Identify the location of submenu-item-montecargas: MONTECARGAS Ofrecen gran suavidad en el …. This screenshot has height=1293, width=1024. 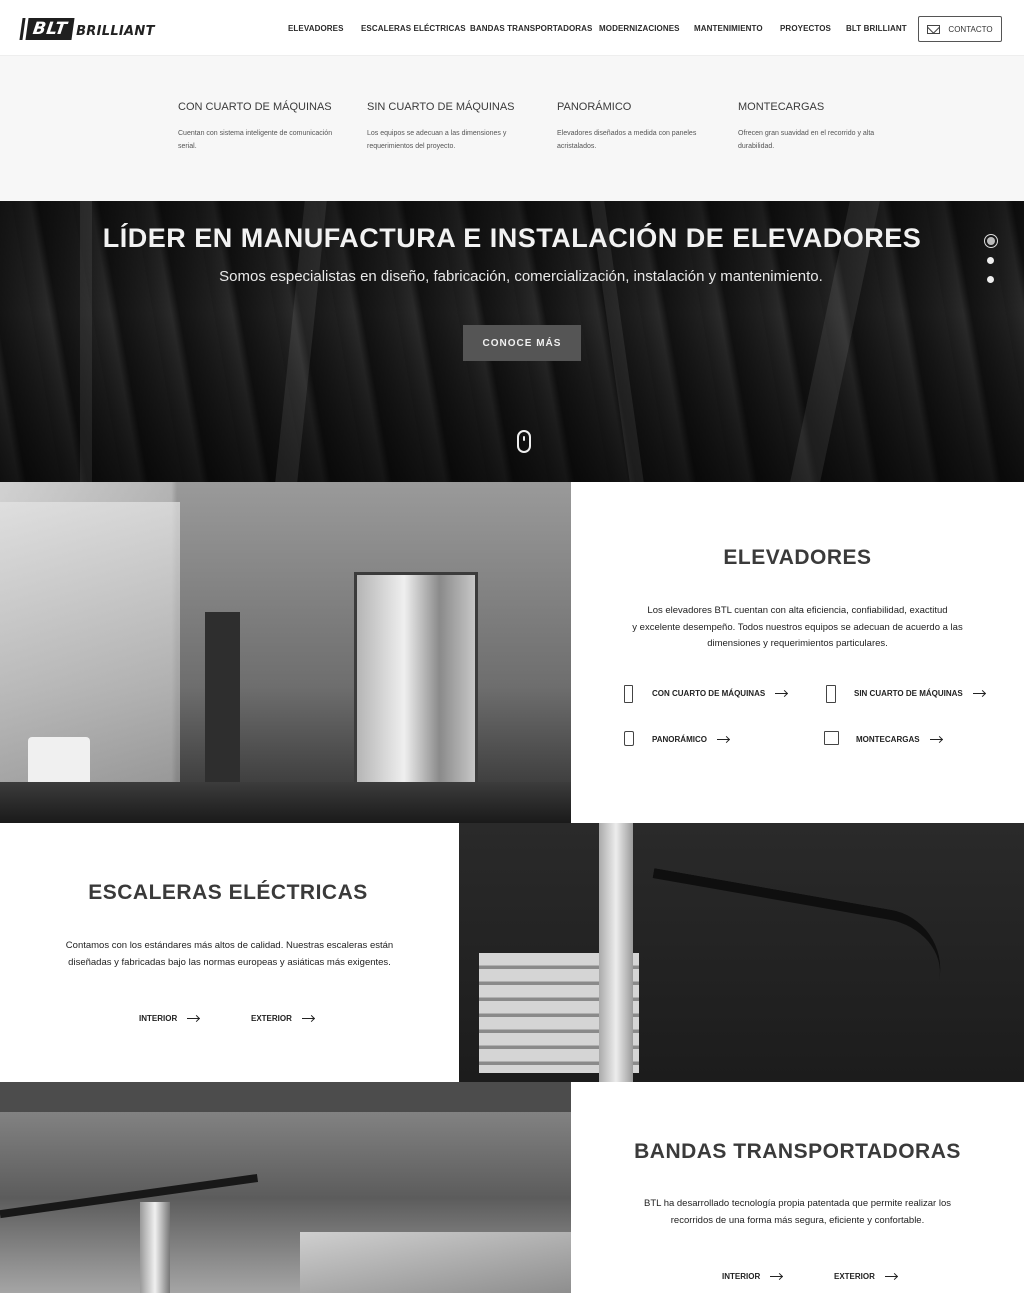
(823, 127).